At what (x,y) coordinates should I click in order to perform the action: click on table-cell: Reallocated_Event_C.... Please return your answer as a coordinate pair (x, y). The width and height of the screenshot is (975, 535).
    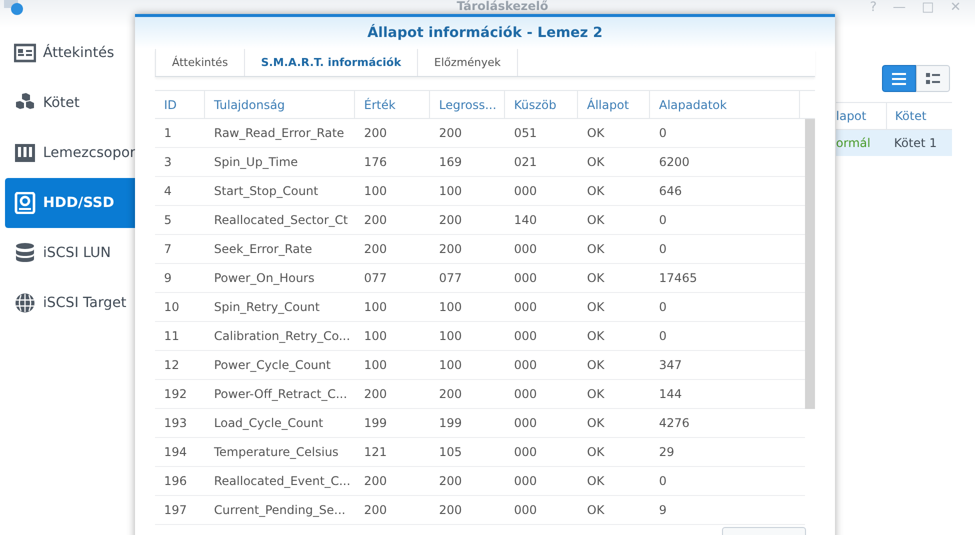
    Looking at the image, I should click on (282, 481).